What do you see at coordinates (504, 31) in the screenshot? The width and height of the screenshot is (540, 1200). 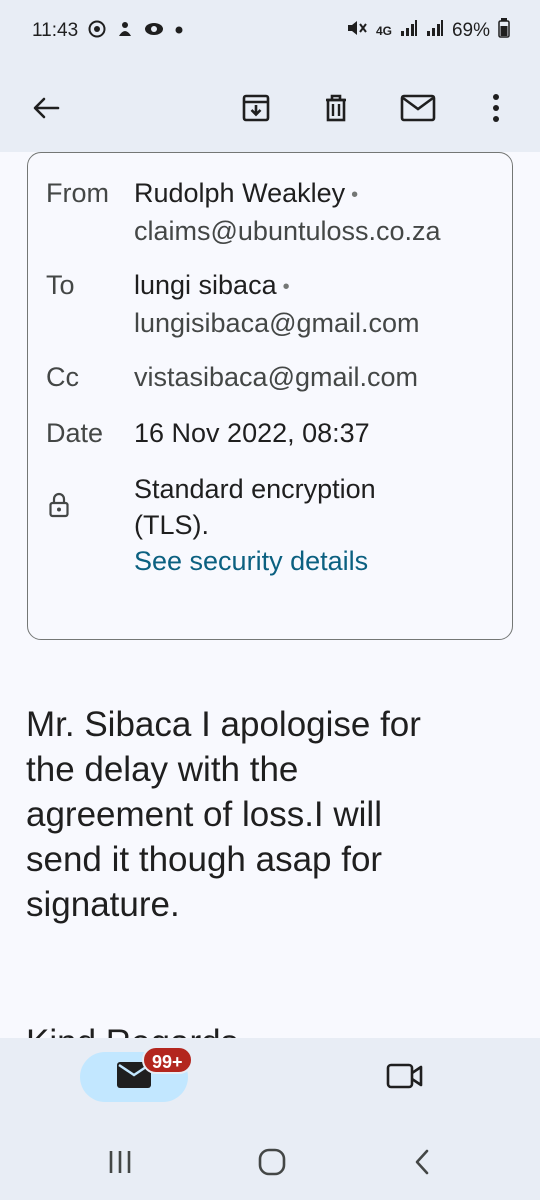 I see `battery-icon` at bounding box center [504, 31].